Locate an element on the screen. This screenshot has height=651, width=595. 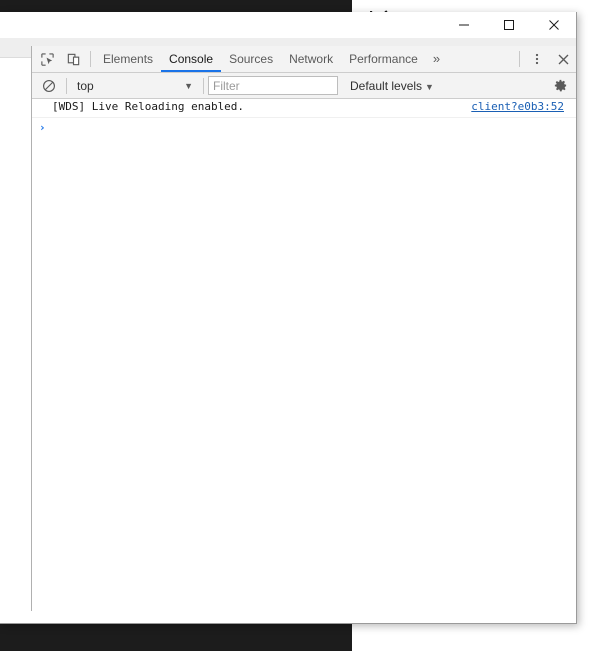
console-settings-button is located at coordinates (560, 86).